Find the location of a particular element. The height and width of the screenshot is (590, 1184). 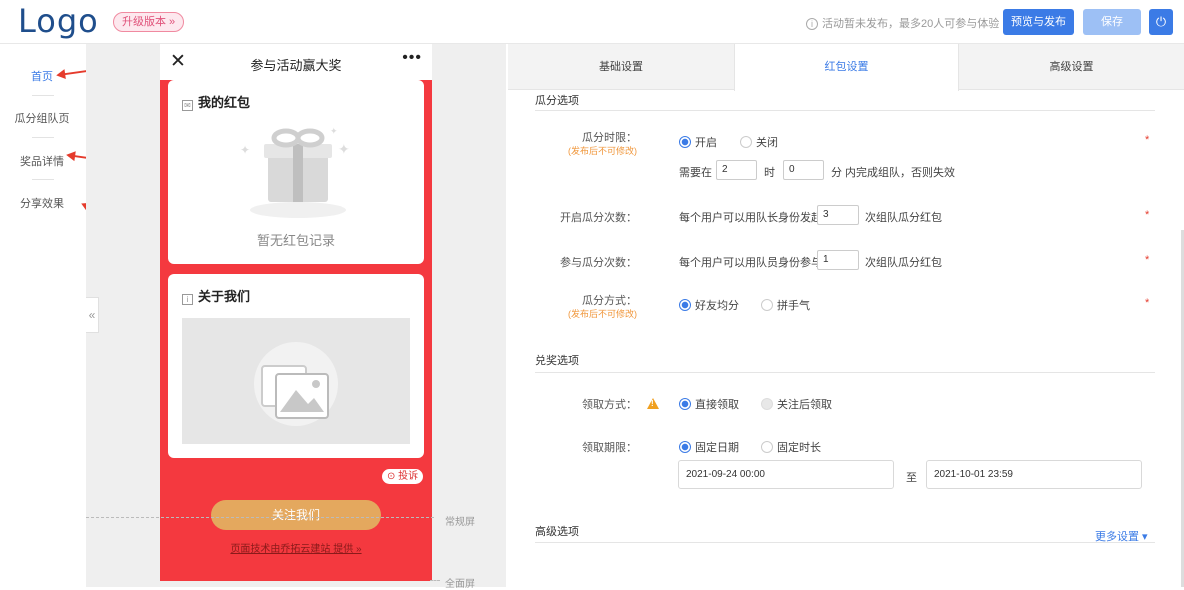

phone-header: ✕ 参与活动赢大奖 ••• is located at coordinates (296, 62).